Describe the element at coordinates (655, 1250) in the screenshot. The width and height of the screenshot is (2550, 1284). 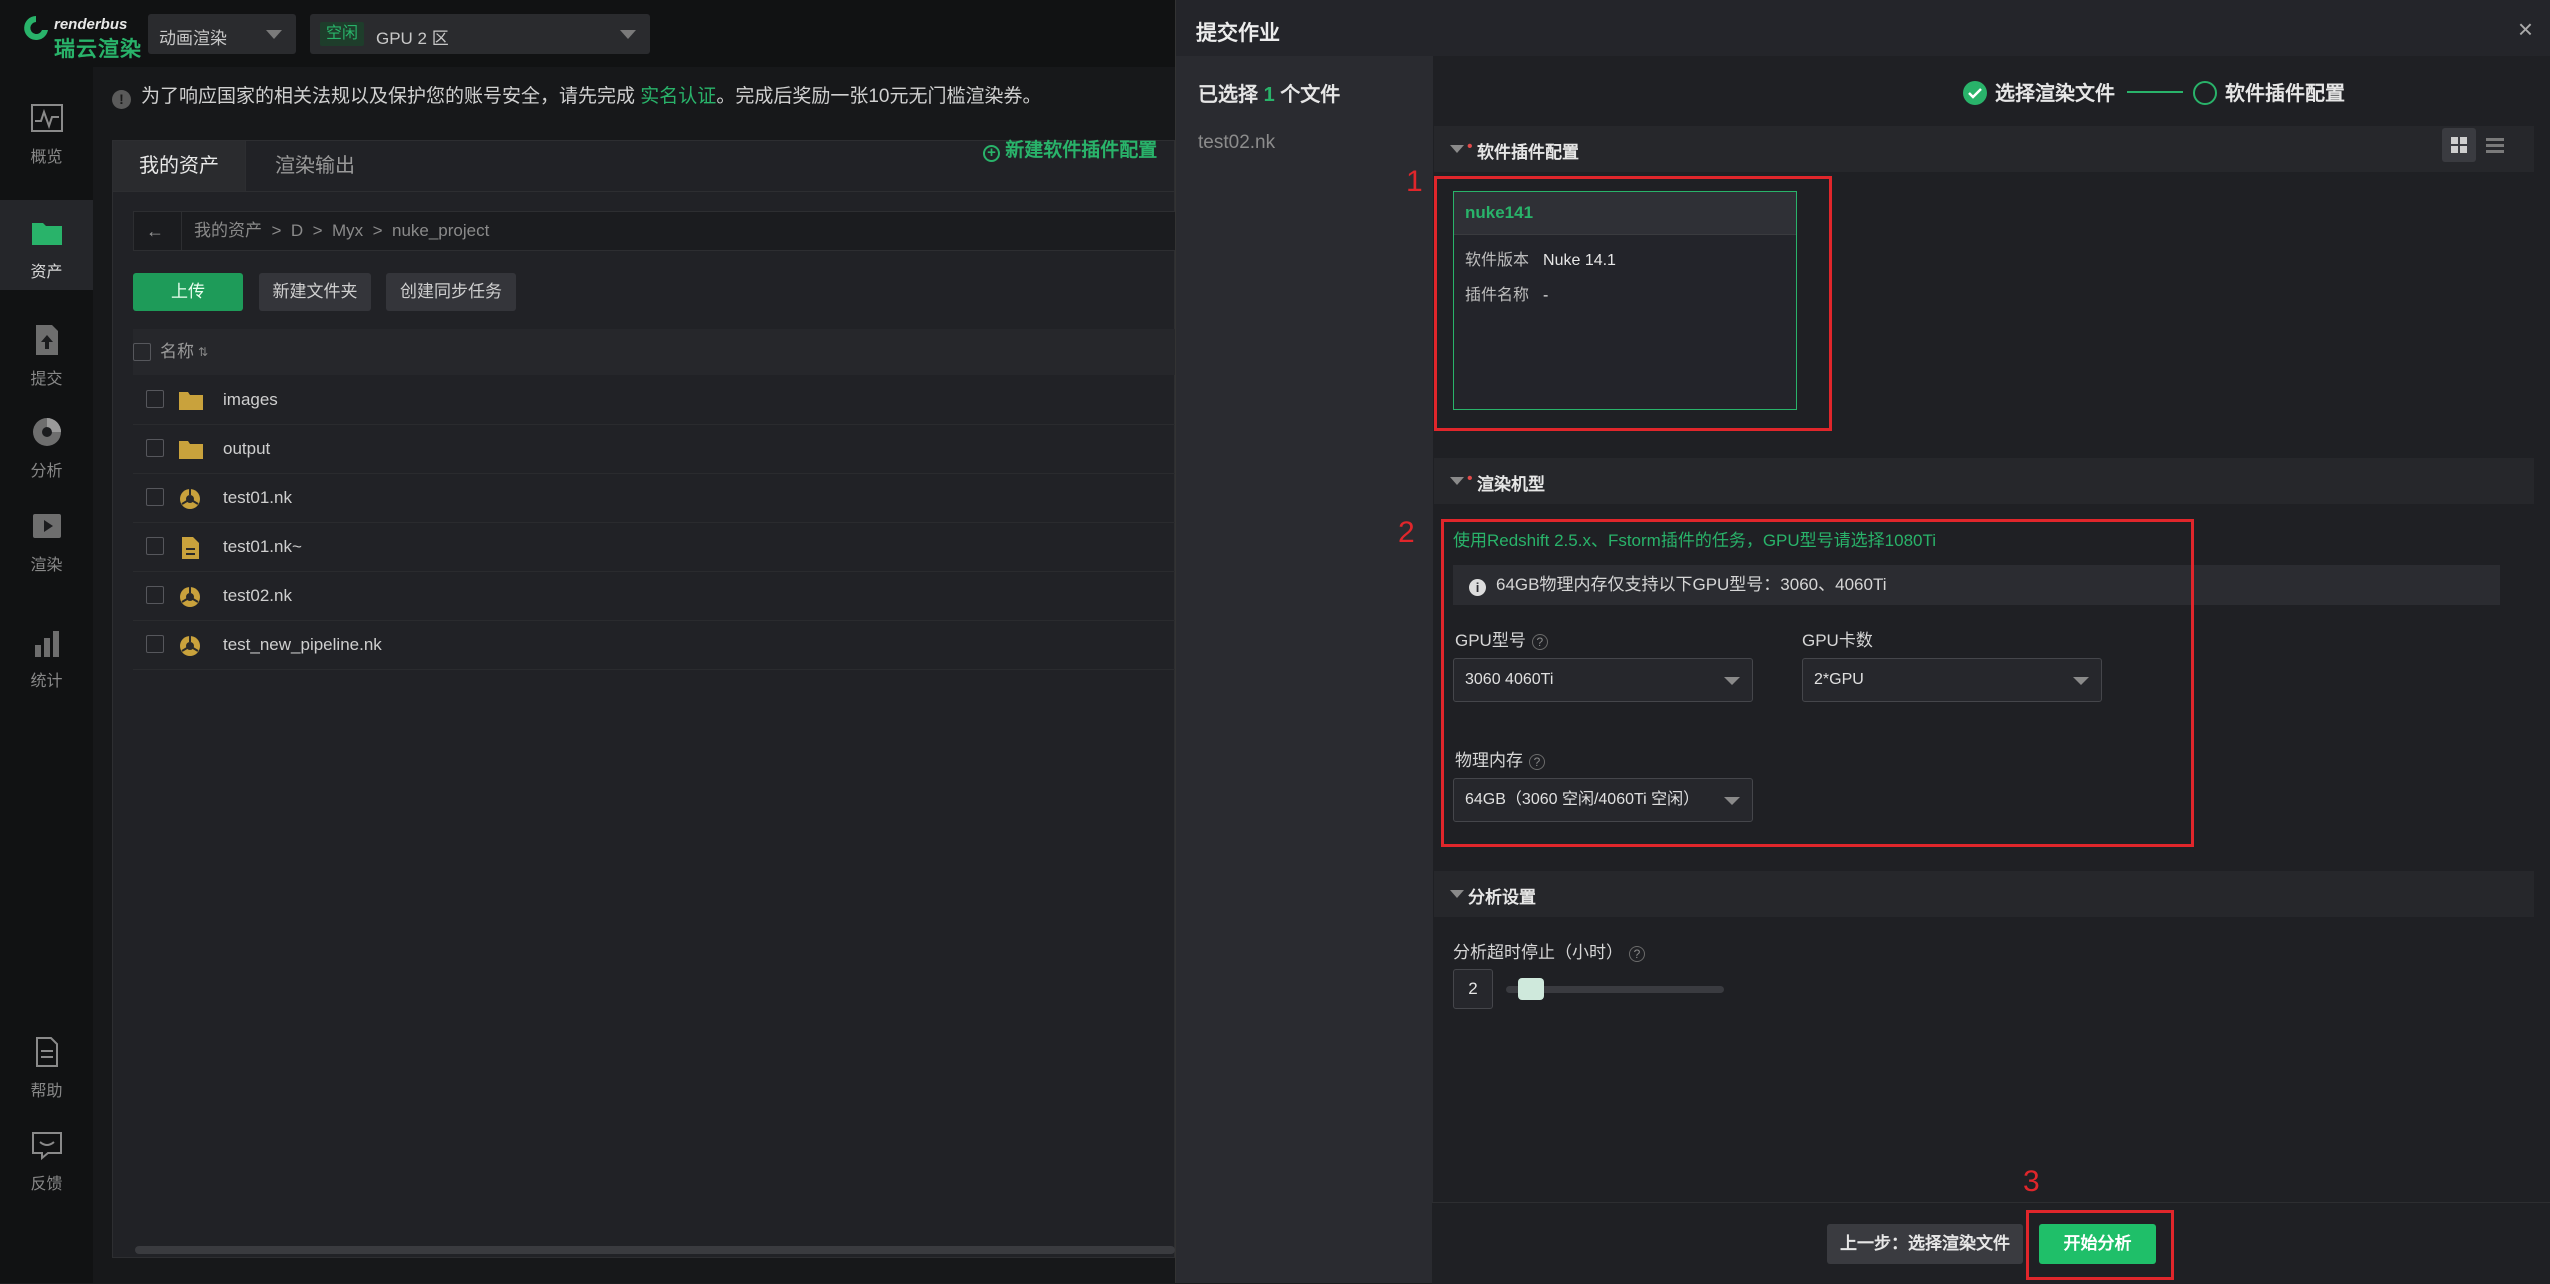
I see `horizontal-scrollbar` at that location.